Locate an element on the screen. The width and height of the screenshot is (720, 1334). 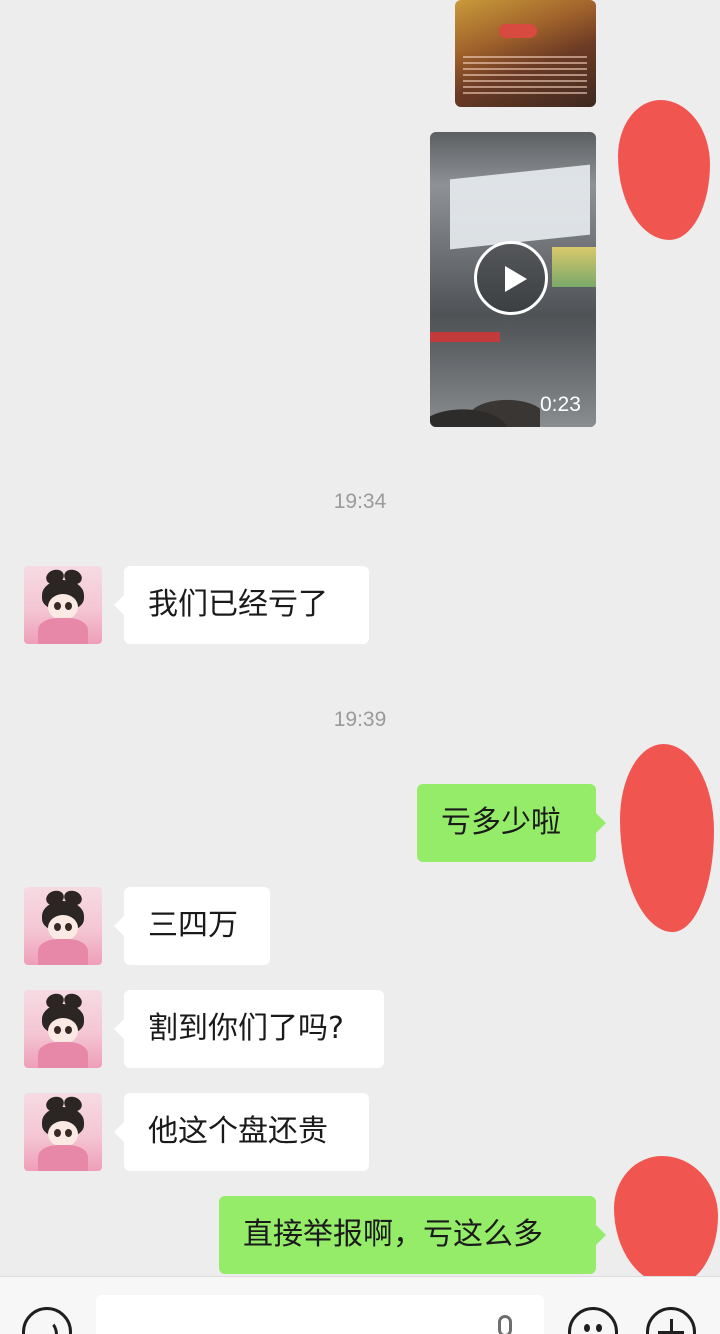
crowd is located at coordinates (485, 410).